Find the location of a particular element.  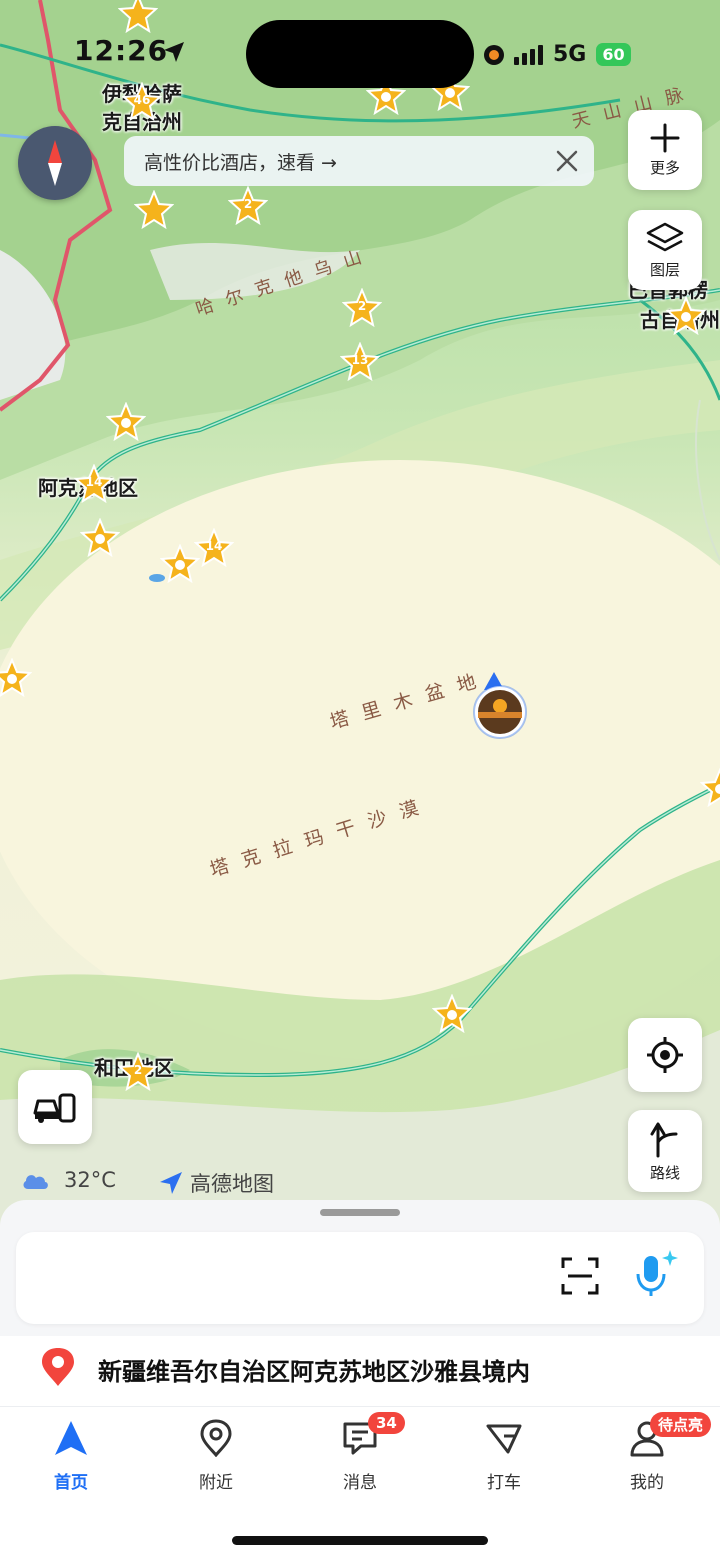

tab-label: 消息 is located at coordinates (360, 1483).